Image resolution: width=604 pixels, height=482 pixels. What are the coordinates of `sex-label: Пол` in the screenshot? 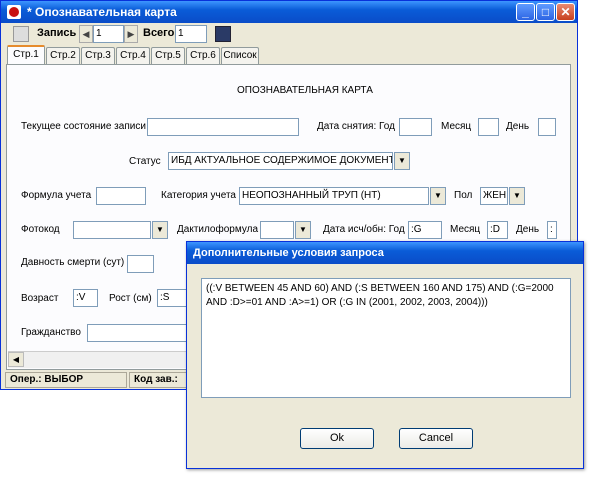 It's located at (463, 195).